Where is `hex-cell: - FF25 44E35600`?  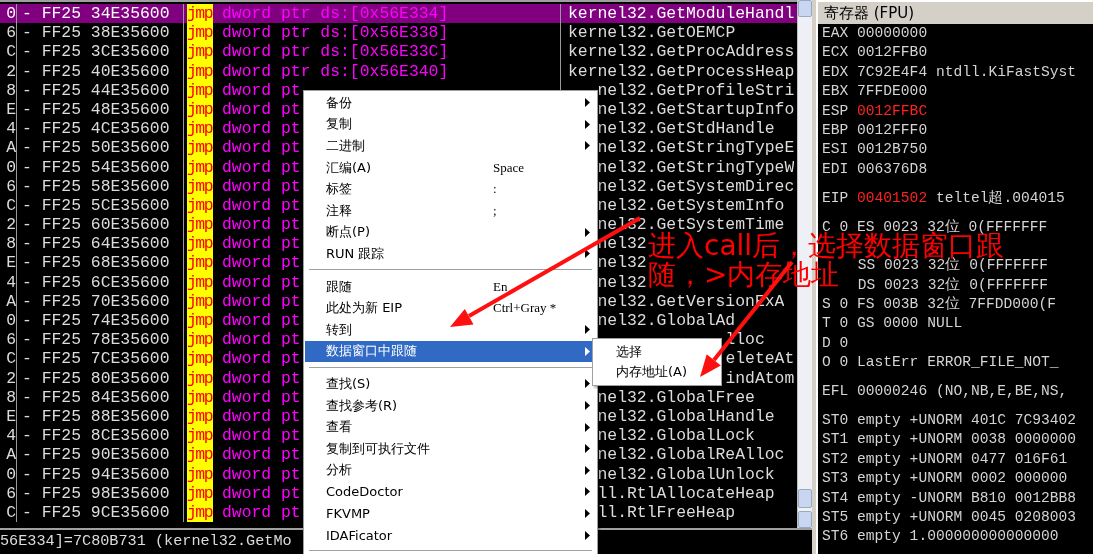
hex-cell: - FF25 44E35600 is located at coordinates (100, 90).